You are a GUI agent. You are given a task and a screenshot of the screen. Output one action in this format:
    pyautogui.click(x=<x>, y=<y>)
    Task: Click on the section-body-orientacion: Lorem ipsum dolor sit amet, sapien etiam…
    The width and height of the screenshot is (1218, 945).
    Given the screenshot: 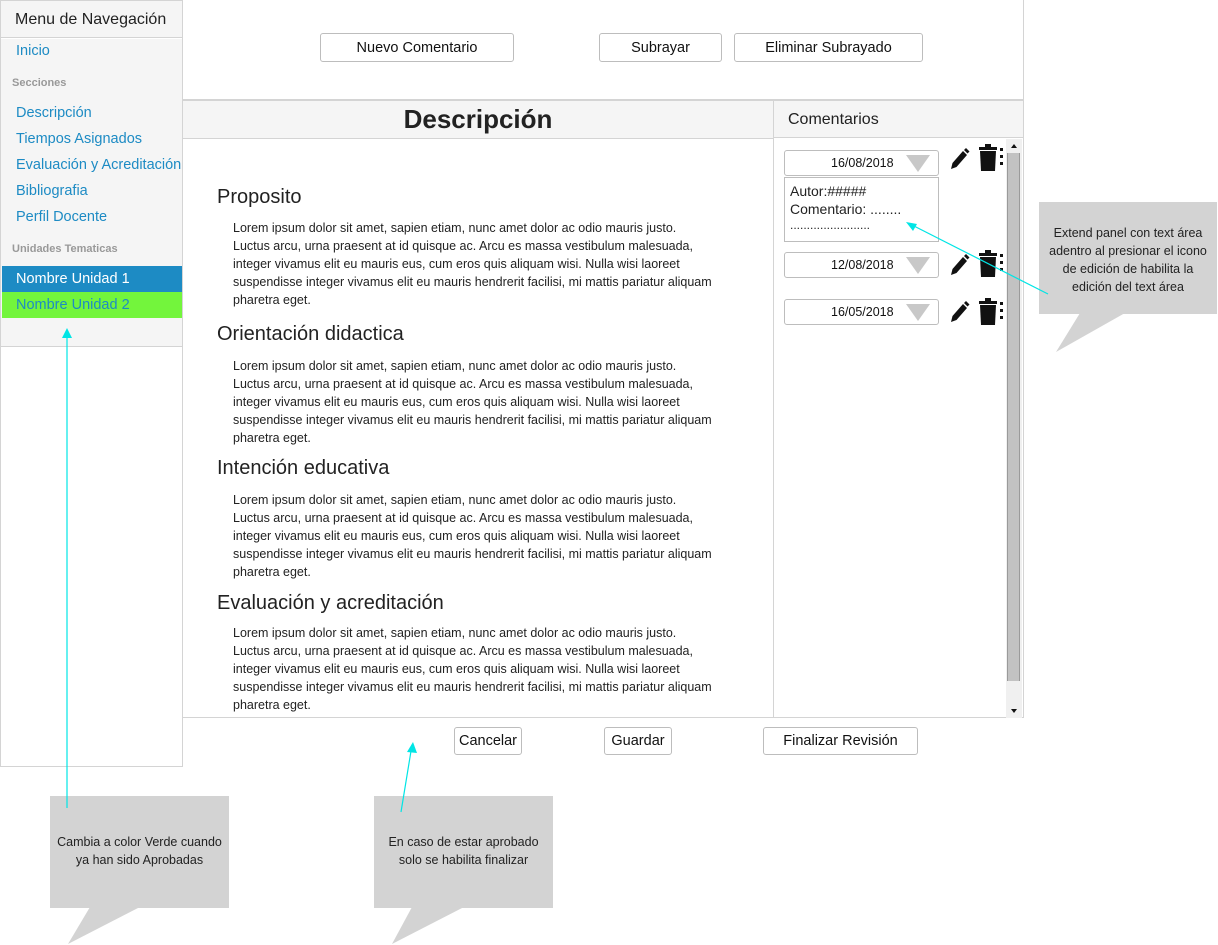 What is the action you would take?
    pyautogui.click(x=472, y=402)
    